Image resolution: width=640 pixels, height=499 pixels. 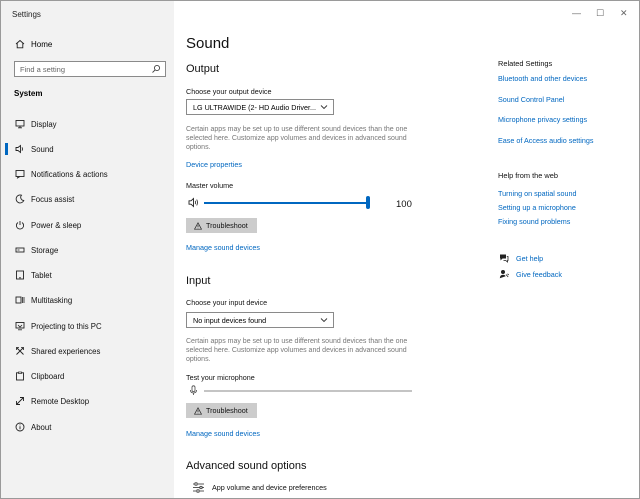 I want to click on sidebar-item-label: Remote Desktop, so click(x=60, y=401).